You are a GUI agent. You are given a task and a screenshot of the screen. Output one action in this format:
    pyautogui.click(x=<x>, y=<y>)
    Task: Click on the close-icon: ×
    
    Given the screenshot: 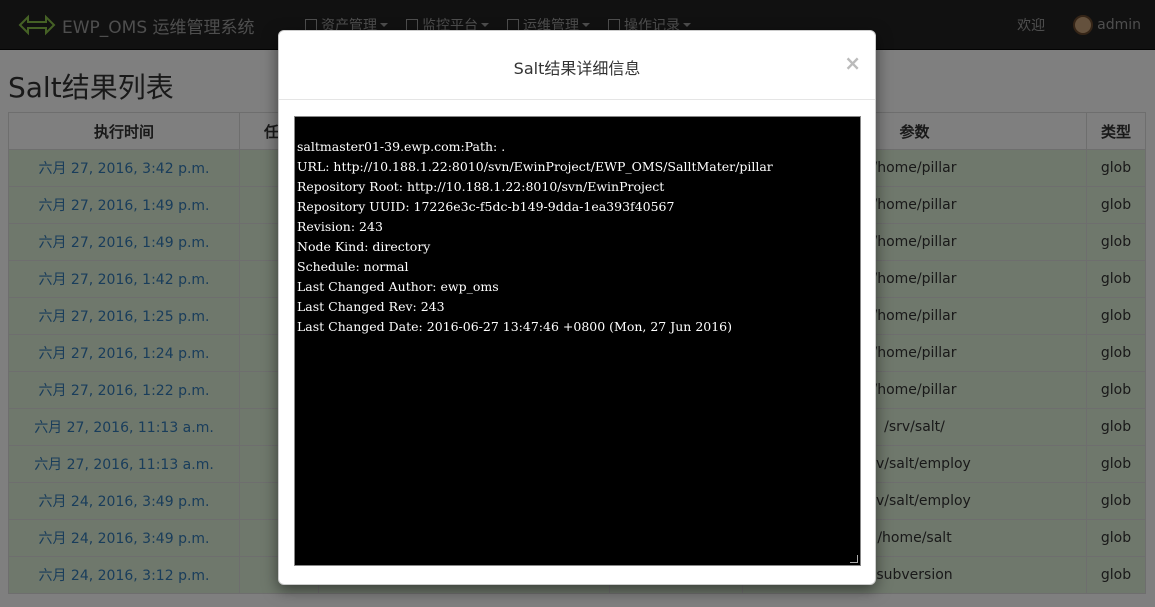 What is the action you would take?
    pyautogui.click(x=852, y=63)
    